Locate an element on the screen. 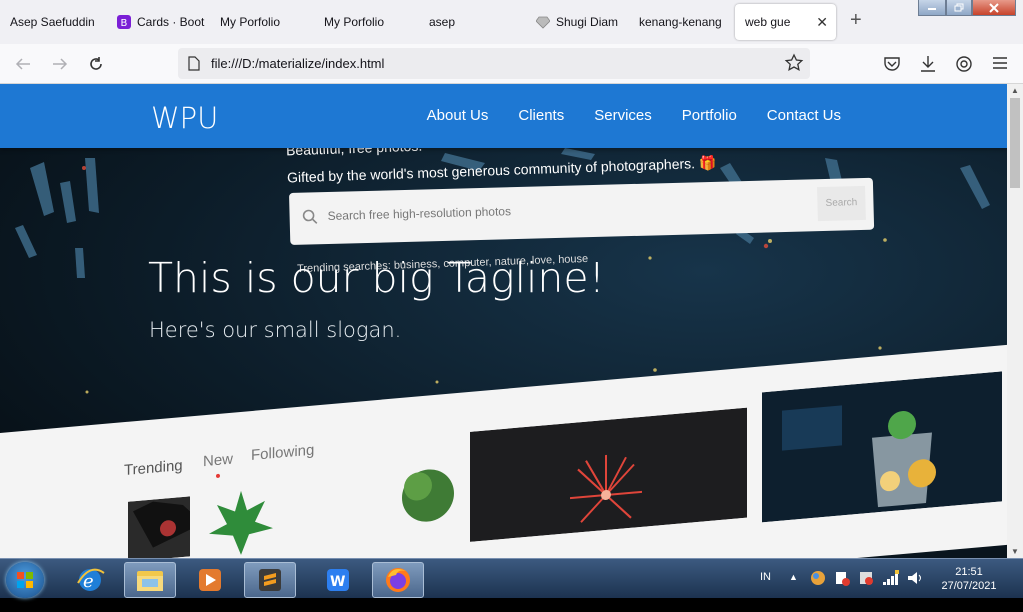 This screenshot has width=1023, height=612. browser-toolbar: file:///D:/materialize/index.html is located at coordinates (511, 64).